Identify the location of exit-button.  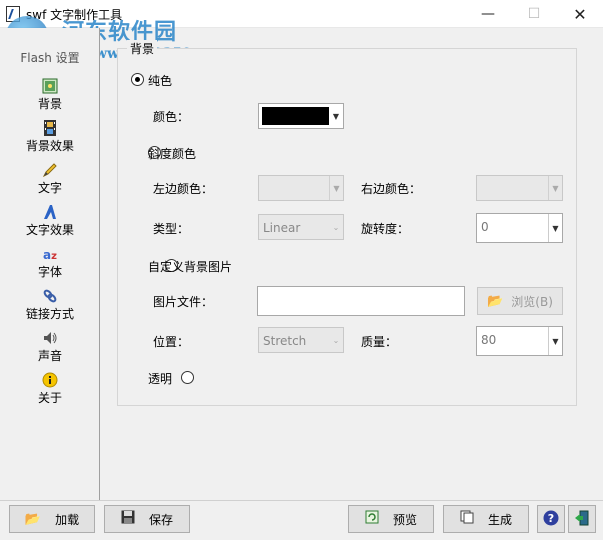
(582, 519).